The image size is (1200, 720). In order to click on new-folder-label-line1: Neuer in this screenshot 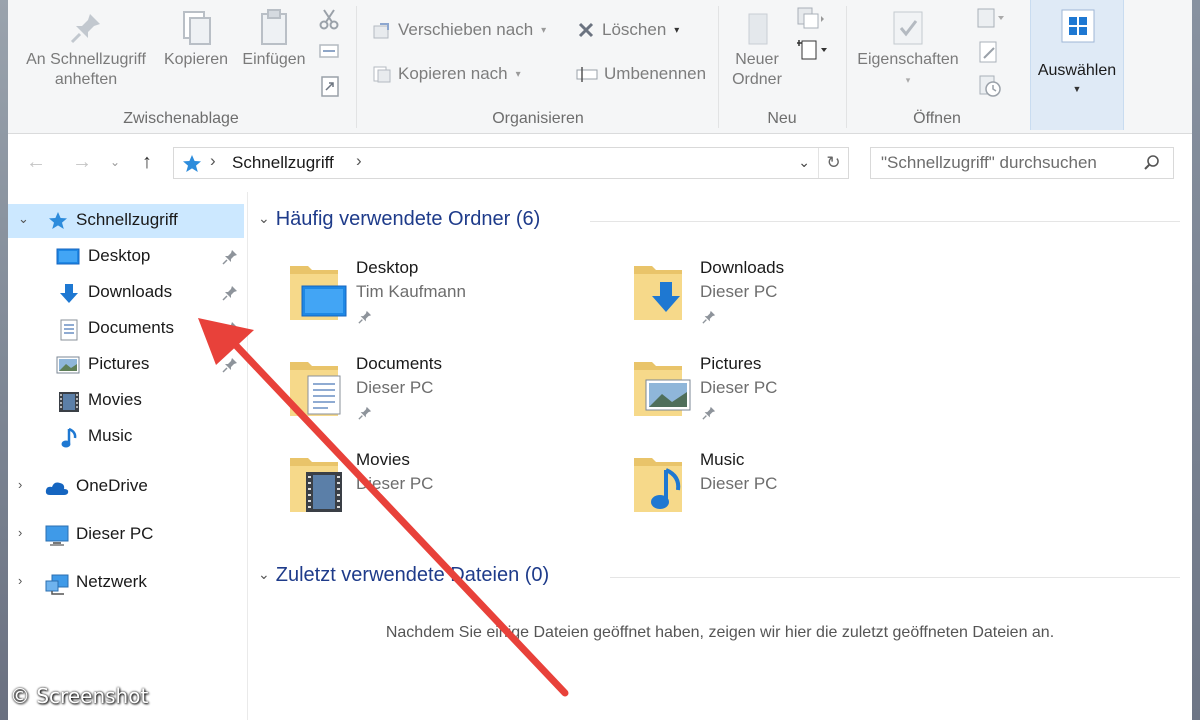, I will do `click(757, 59)`.